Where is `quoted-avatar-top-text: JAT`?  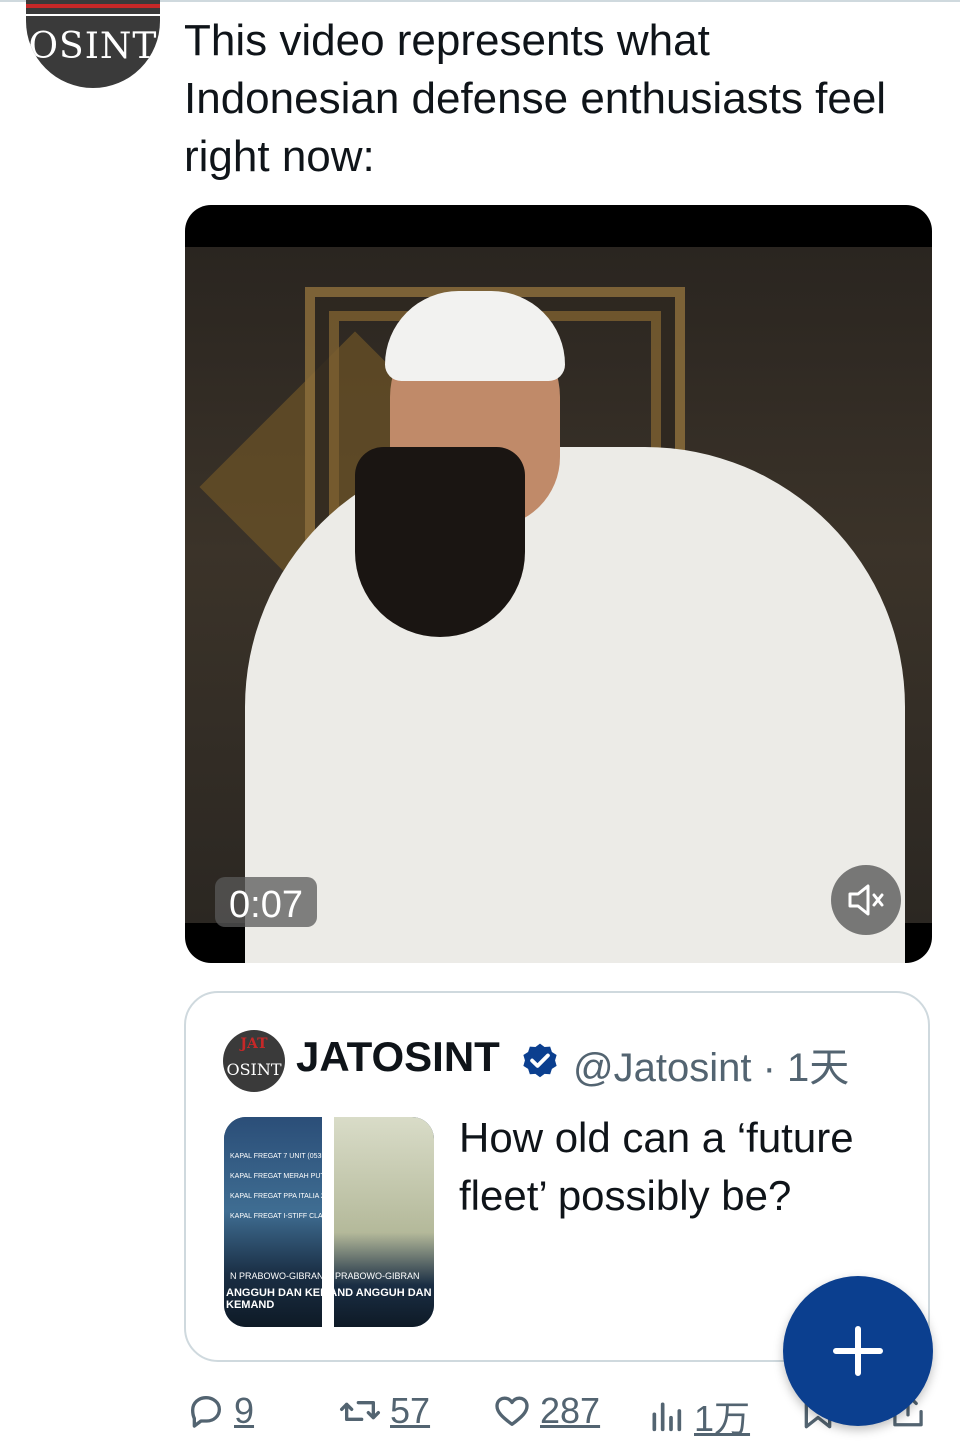 quoted-avatar-top-text: JAT is located at coordinates (254, 1044).